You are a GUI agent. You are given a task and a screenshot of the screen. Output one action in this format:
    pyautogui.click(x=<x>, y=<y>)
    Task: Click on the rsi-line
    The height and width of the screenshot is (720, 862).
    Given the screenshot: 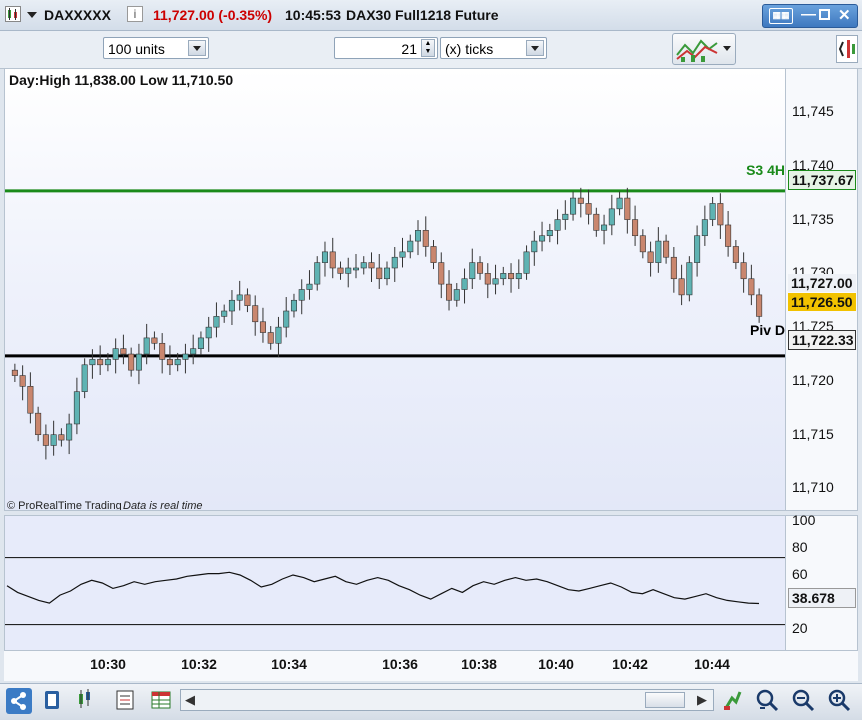 What is the action you would take?
    pyautogui.click(x=383, y=588)
    